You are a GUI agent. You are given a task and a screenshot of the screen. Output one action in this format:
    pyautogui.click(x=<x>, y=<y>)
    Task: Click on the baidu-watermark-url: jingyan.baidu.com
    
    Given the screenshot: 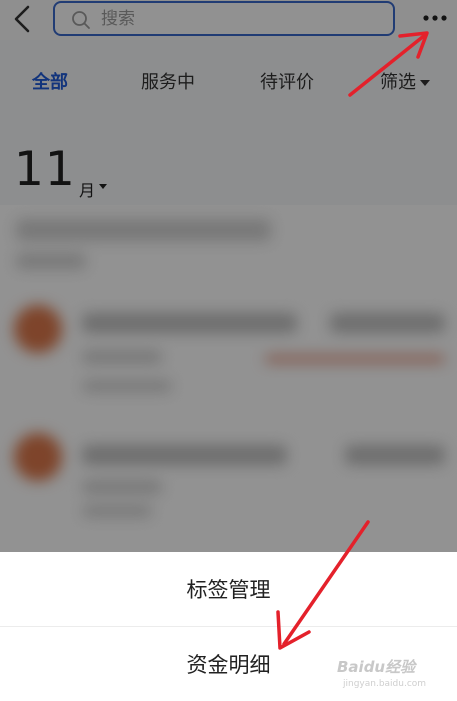 What is the action you would take?
    pyautogui.click(x=385, y=684)
    